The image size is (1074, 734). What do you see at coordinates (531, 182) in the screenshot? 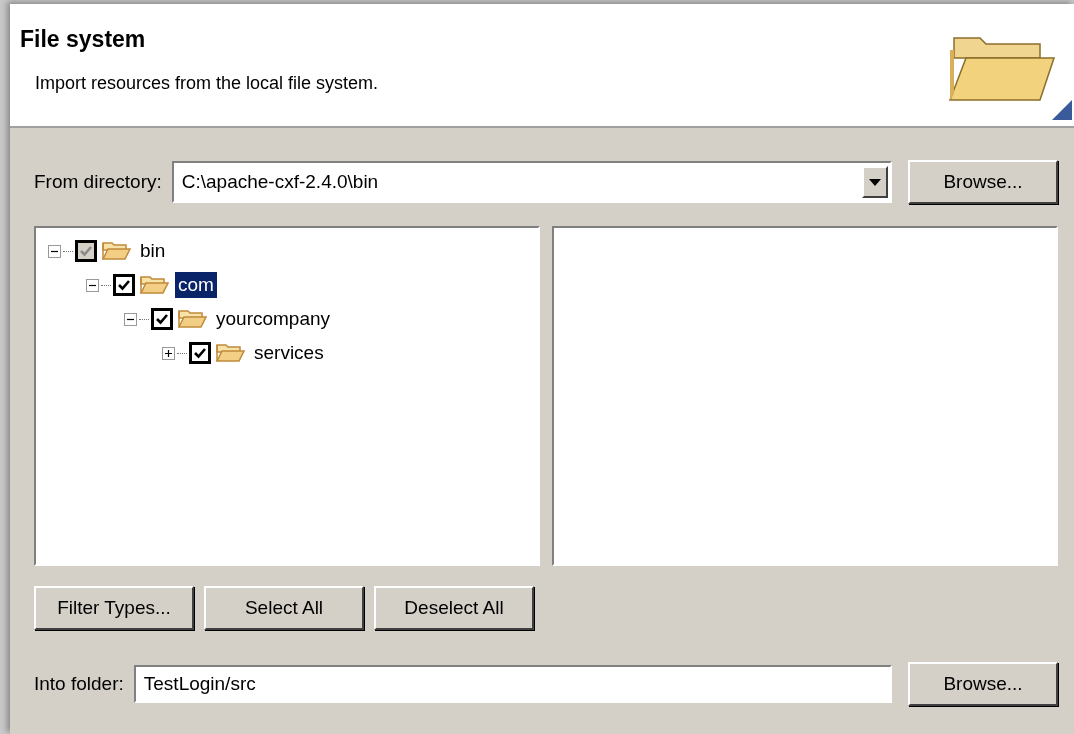
I see `directory-combo-box: C:\apache-cxf-2.4.0\bin` at bounding box center [531, 182].